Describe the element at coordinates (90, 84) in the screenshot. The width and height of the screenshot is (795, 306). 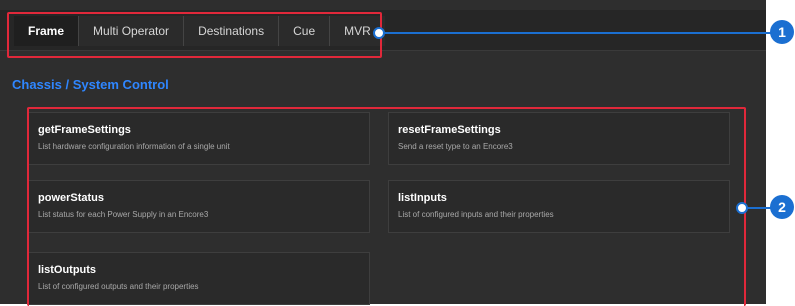
I see `section-title: Chassis / System Control` at that location.